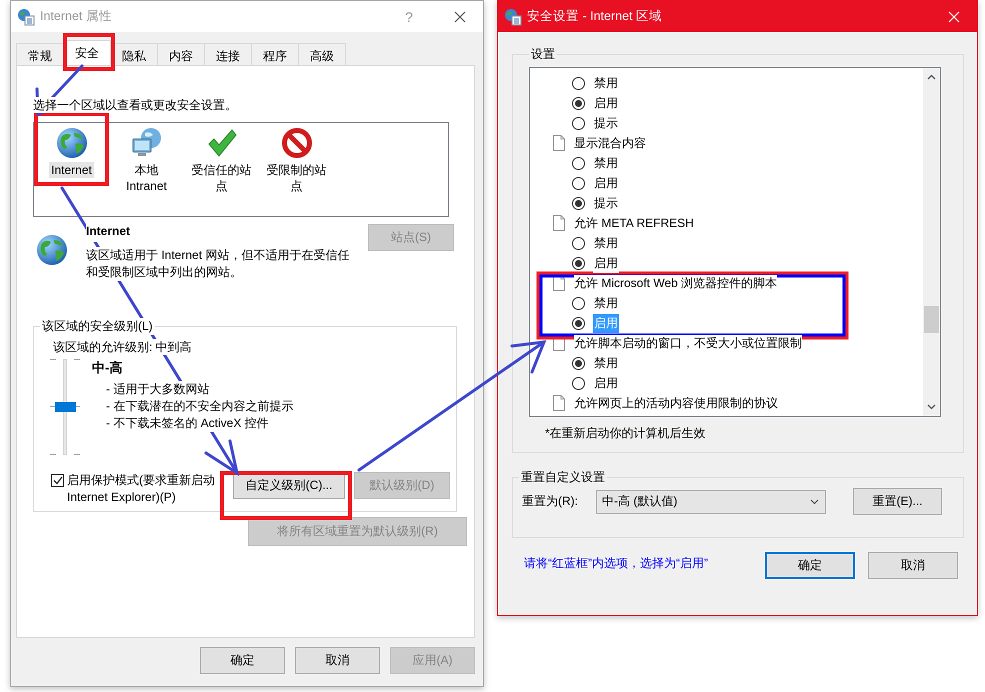 The width and height of the screenshot is (985, 692). I want to click on setting-name: 允许 Microsoft Web 浏览器控件的脚本, so click(676, 283).